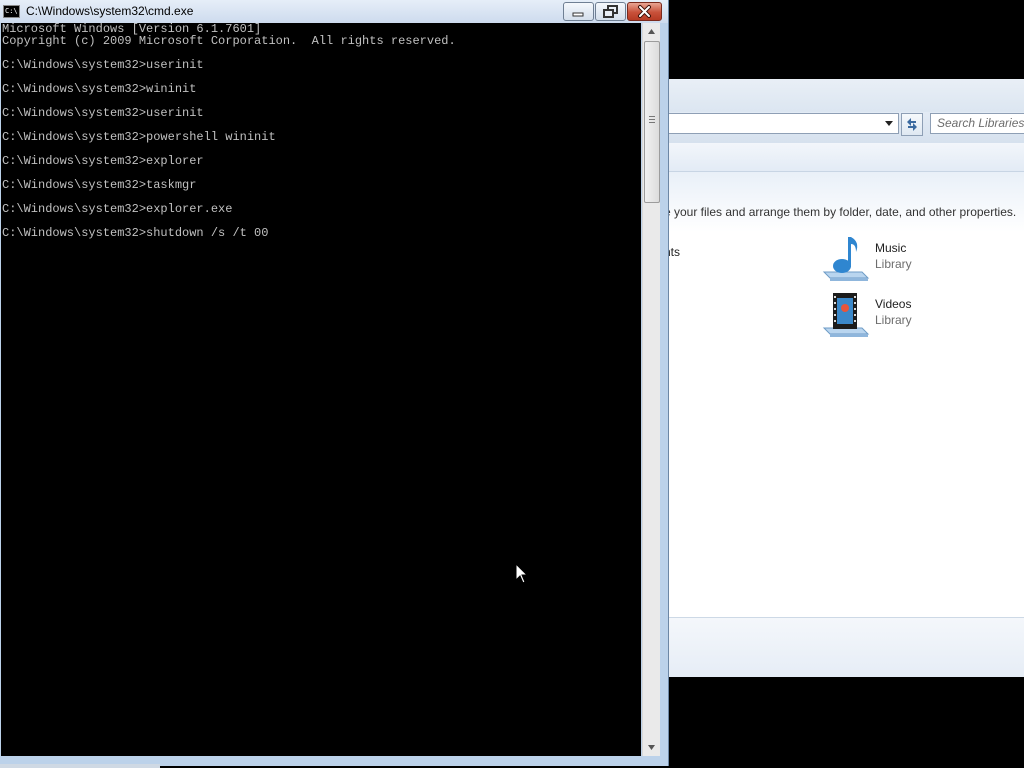 Image resolution: width=1024 pixels, height=768 pixels. What do you see at coordinates (334, 11) in the screenshot?
I see `cmd-titlebar: C:\ C:\Windows\system32\cmd.exe` at bounding box center [334, 11].